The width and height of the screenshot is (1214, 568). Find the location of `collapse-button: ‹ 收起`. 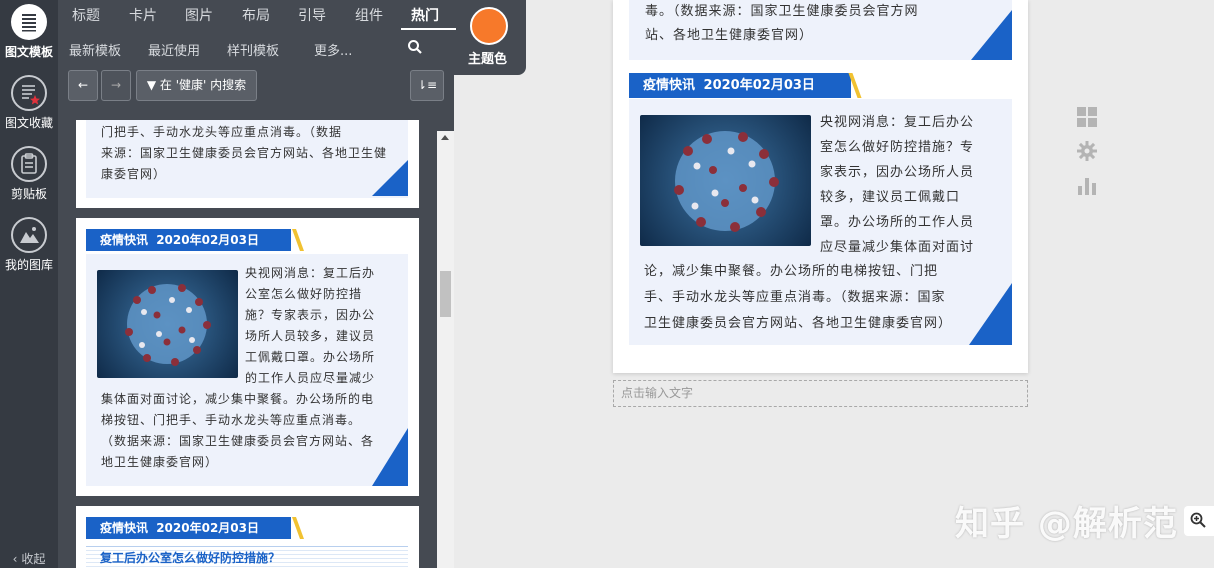

collapse-button: ‹ 收起 is located at coordinates (29, 558).